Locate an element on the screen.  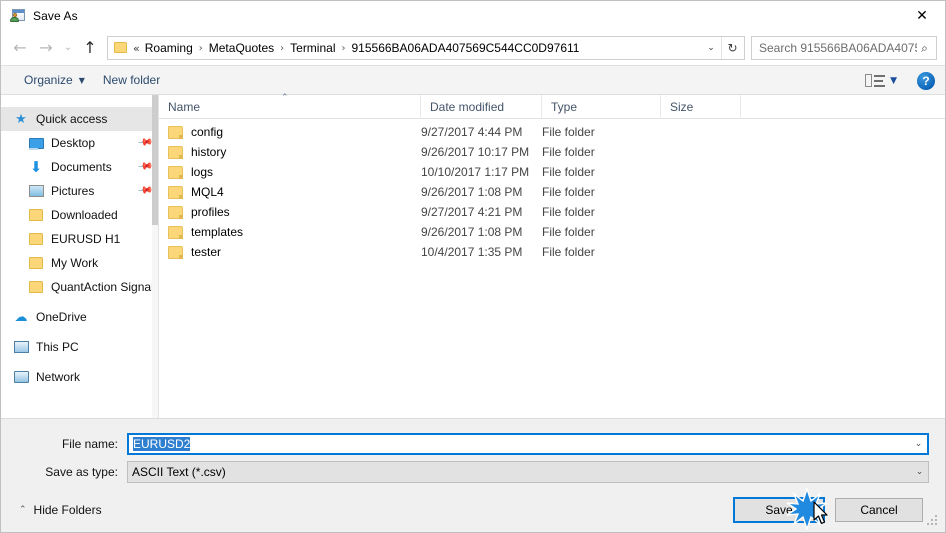
sidebar-item-quantaction-signal: QuantAction Signal is located at coordinates (79, 287).